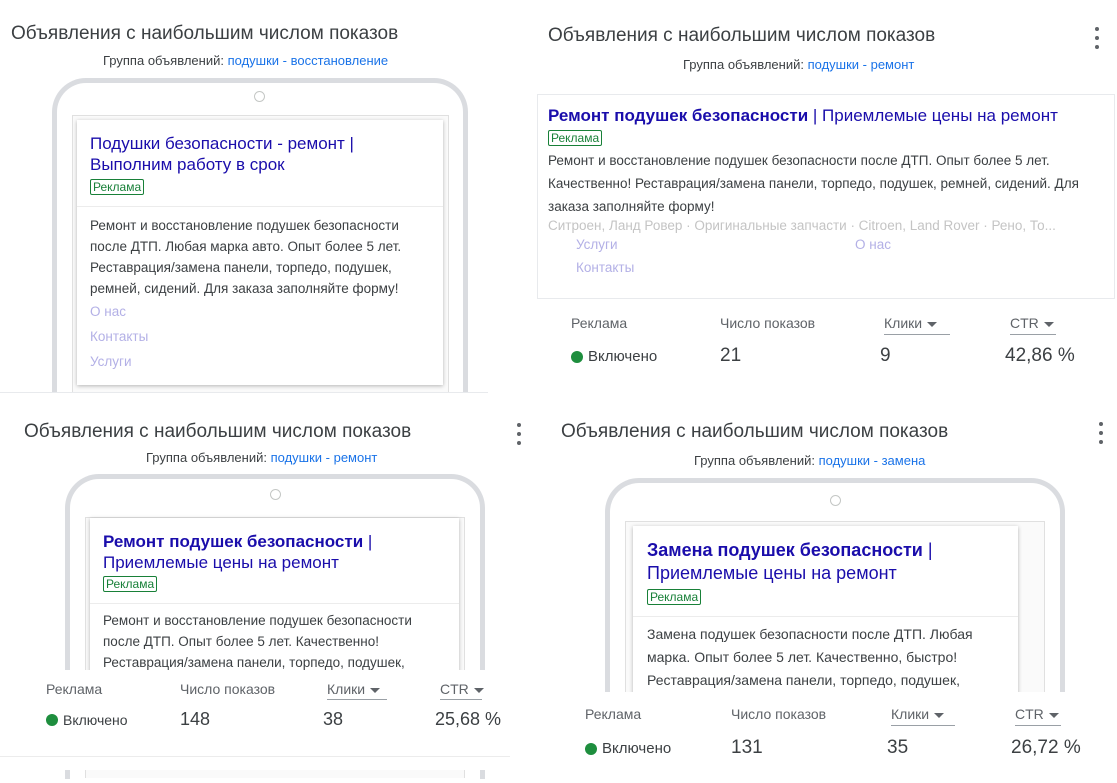  Describe the element at coordinates (1046, 747) in the screenshot. I see `ctr-value: 26,72 %` at that location.